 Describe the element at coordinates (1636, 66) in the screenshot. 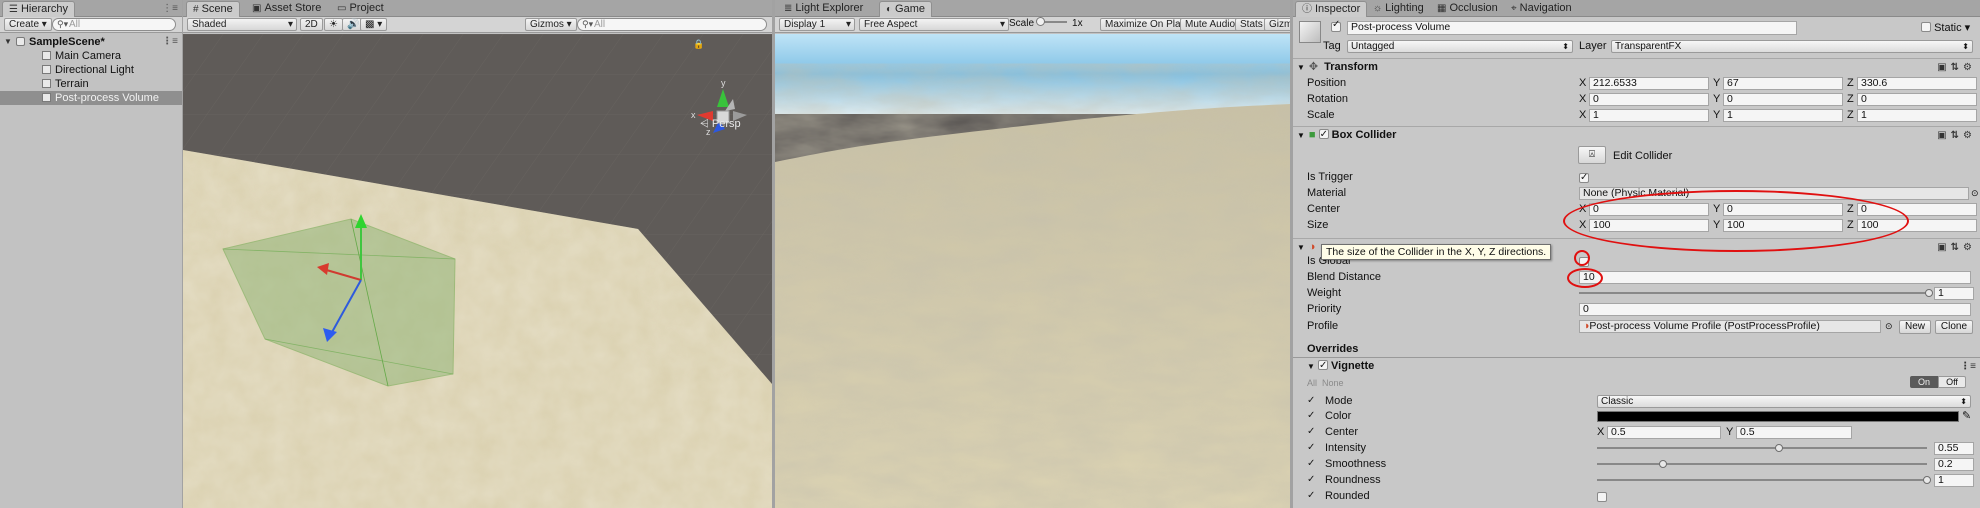

I see `transform-header: ▼ ✥ Transform ▣⇅⚙` at that location.